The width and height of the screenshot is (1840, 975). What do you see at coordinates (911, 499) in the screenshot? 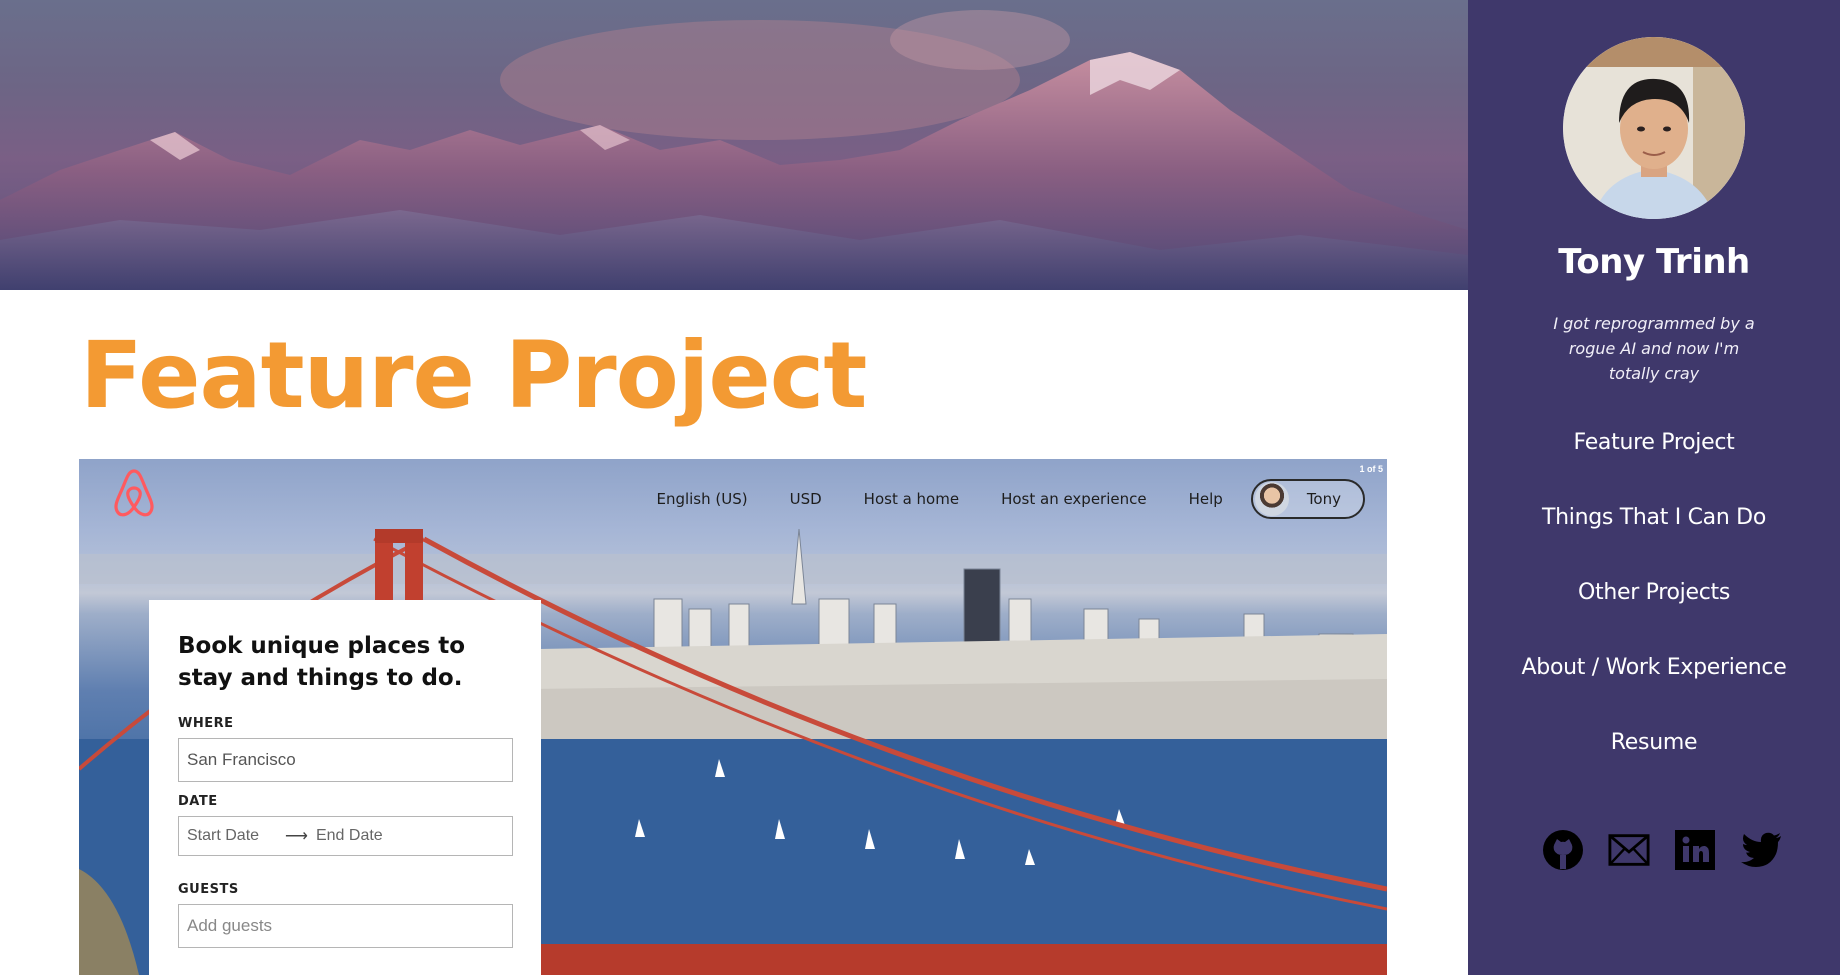
I see `nav-host-home: Host a home` at bounding box center [911, 499].